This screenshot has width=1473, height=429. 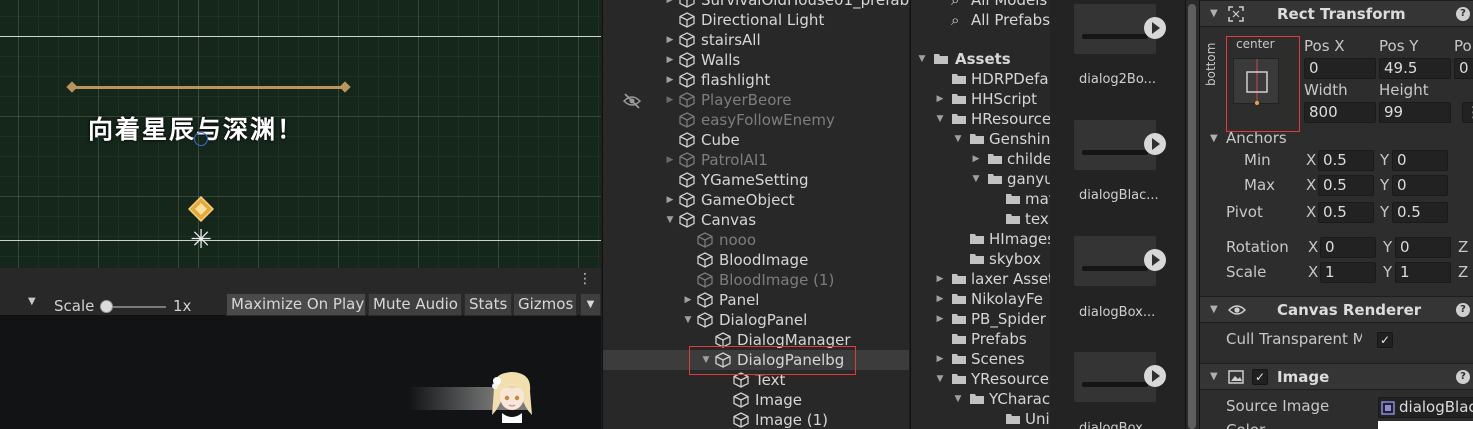 What do you see at coordinates (1260, 377) in the screenshot?
I see `image-enabled-checkbox: ✓` at bounding box center [1260, 377].